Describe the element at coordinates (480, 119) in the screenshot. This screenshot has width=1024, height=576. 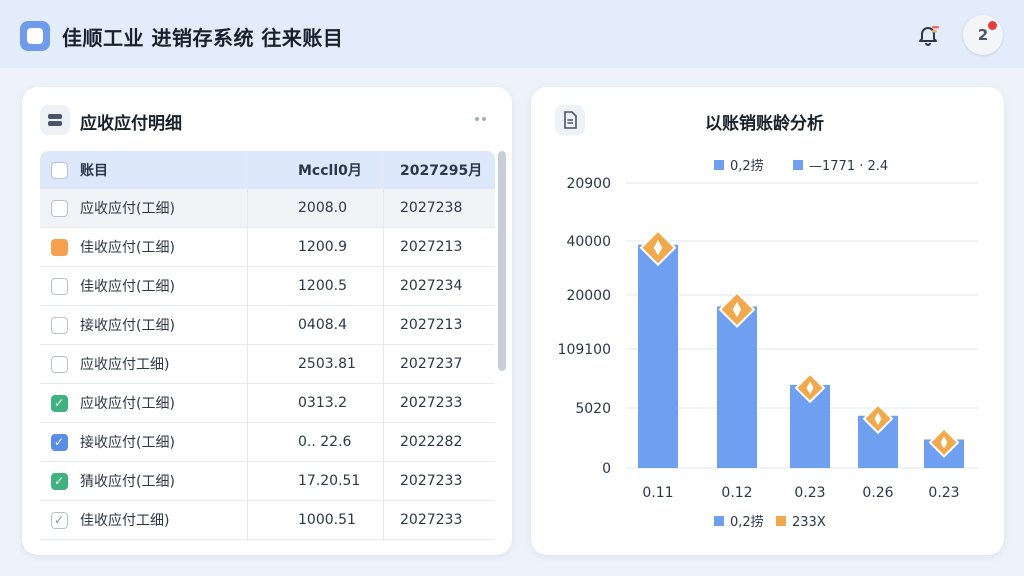
I see `more-options-icon` at that location.